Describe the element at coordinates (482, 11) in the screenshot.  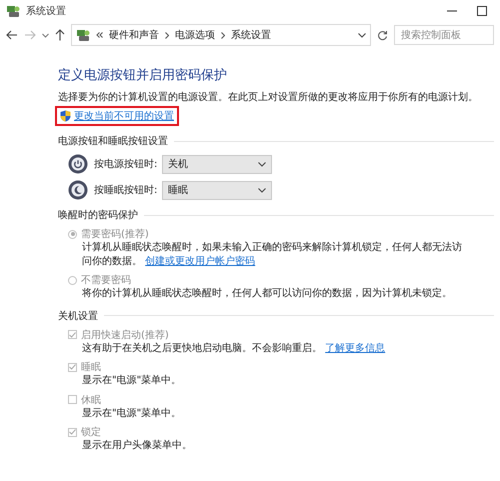
I see `maximize-icon` at that location.